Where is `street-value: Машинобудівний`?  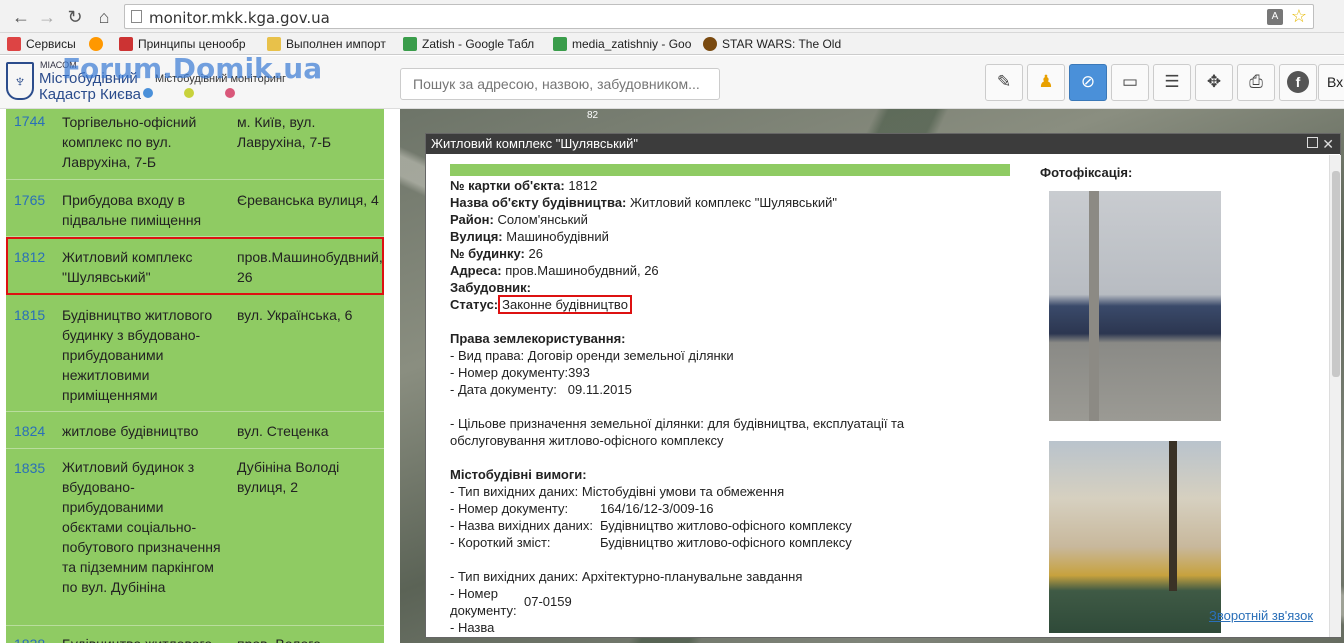
street-value: Машинобудівний is located at coordinates (557, 236).